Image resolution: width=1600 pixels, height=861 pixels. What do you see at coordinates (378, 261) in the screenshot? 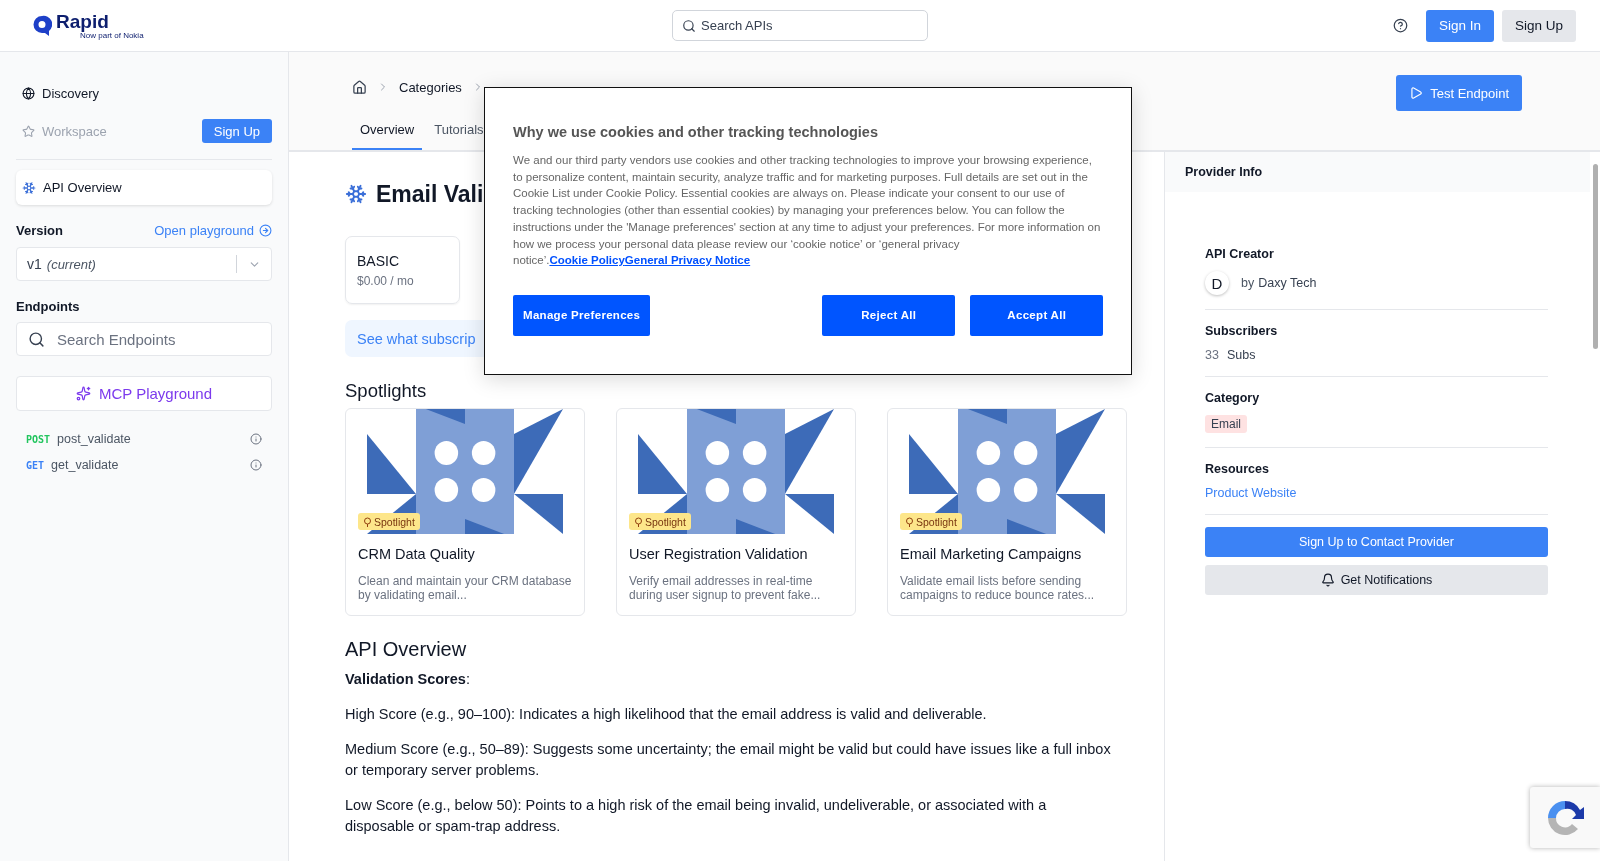
I see `plan-name: BASIC` at bounding box center [378, 261].